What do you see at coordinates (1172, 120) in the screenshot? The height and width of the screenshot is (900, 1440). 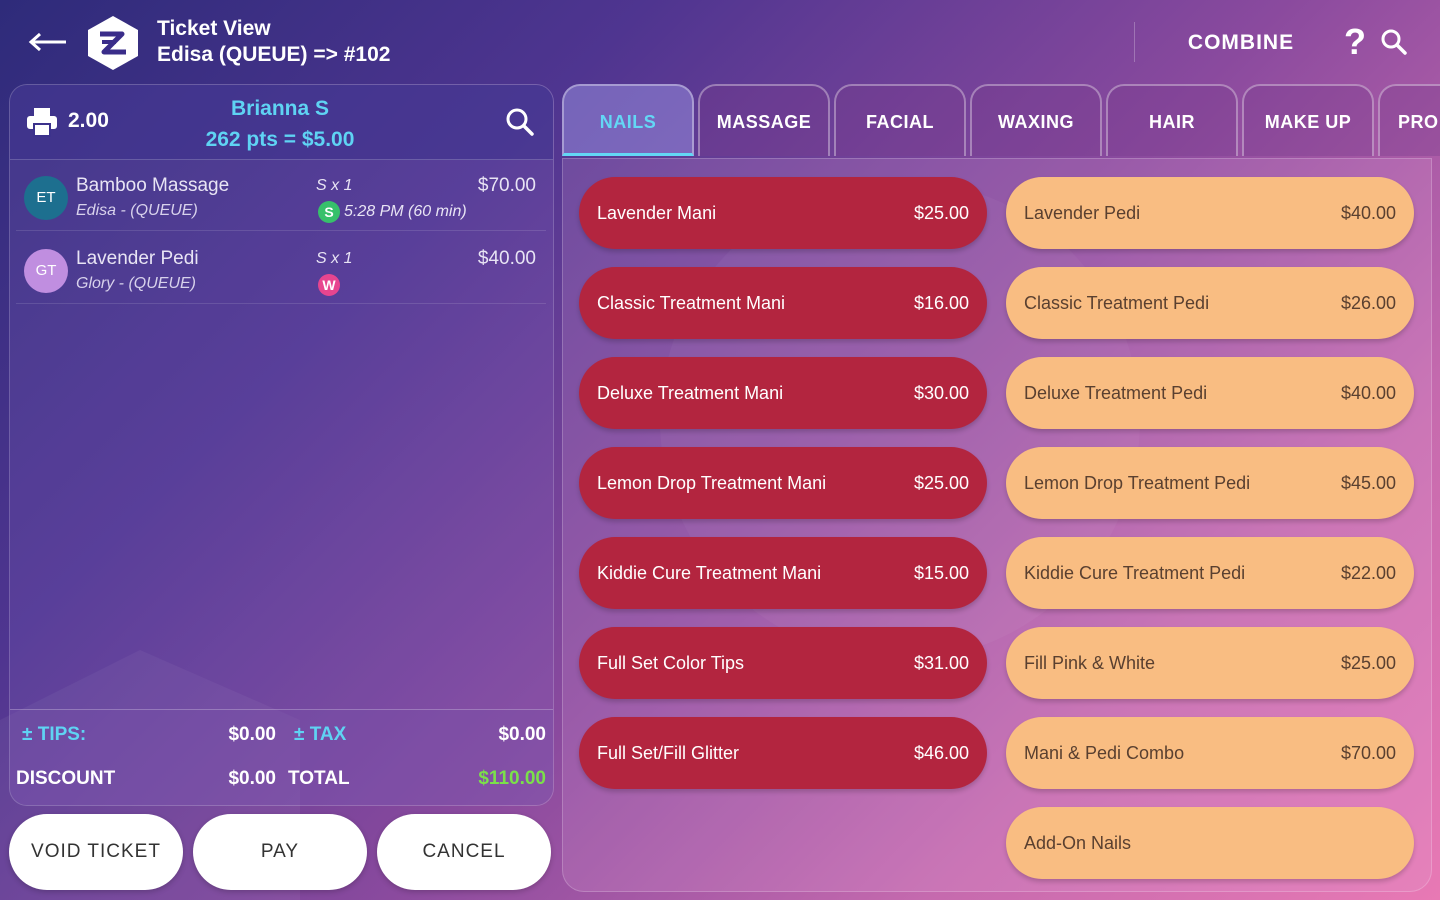 I see `tab-hair: HAIR` at bounding box center [1172, 120].